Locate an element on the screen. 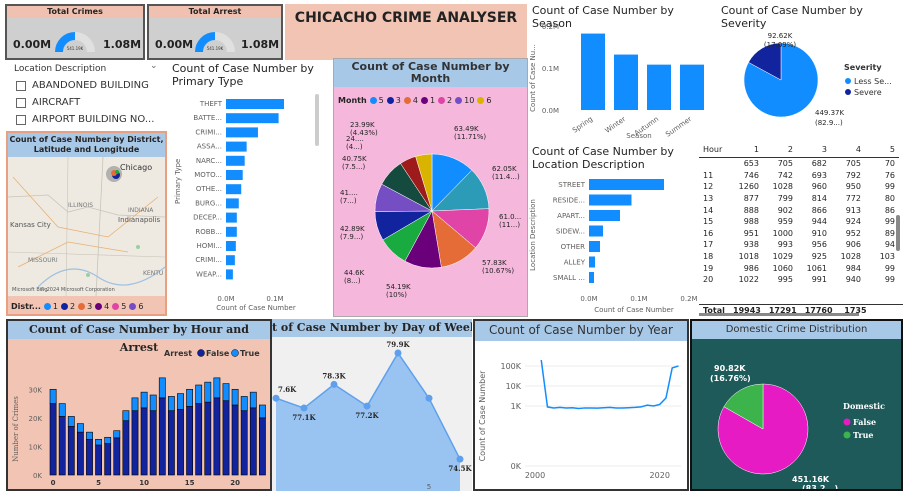  table-cell: 959 is located at coordinates (785, 222).